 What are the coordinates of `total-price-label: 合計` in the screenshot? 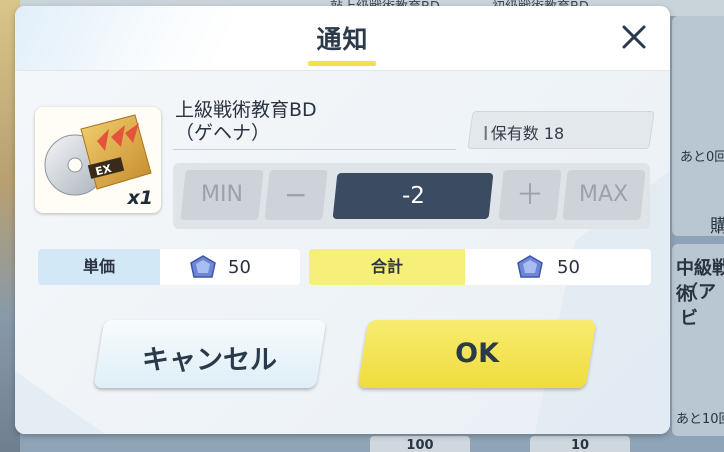 It's located at (387, 267).